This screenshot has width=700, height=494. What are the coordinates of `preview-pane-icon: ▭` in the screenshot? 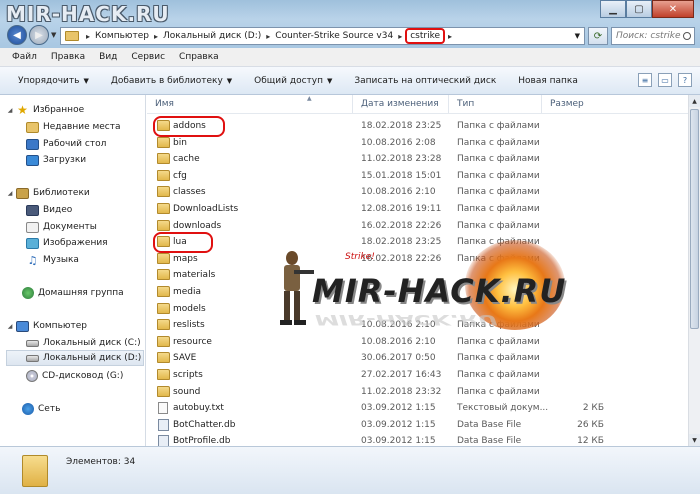 It's located at (665, 80).